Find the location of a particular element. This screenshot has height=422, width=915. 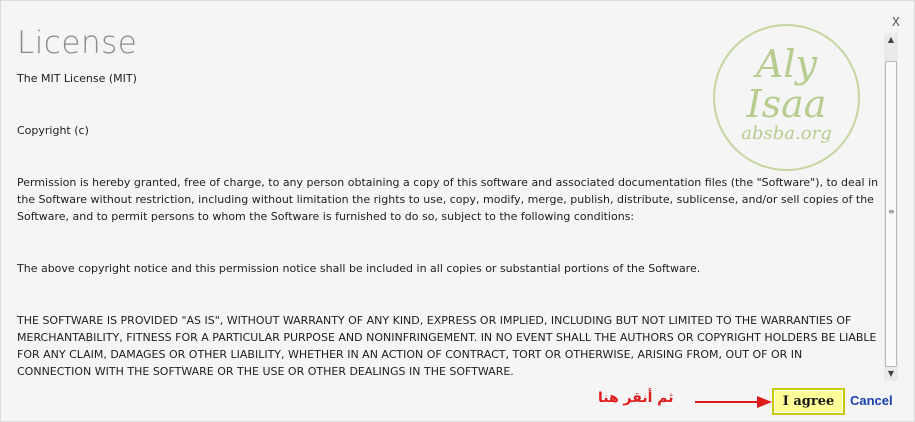

scroll-thumb: ≡ is located at coordinates (891, 214).